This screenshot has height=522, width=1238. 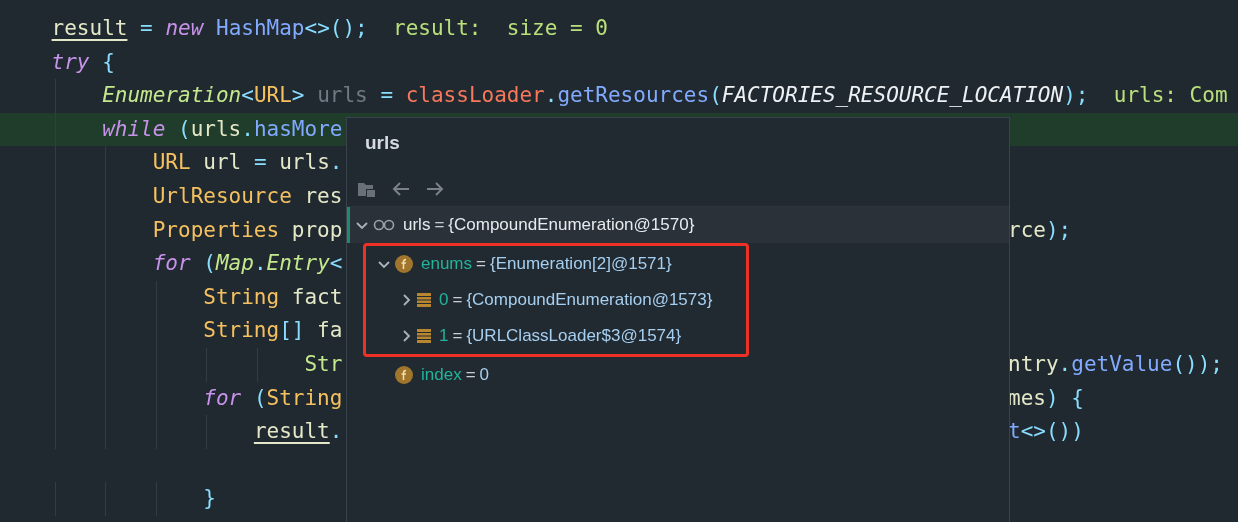 I want to click on variable-value: {URLClassLoader$3@1574}, so click(x=574, y=336).